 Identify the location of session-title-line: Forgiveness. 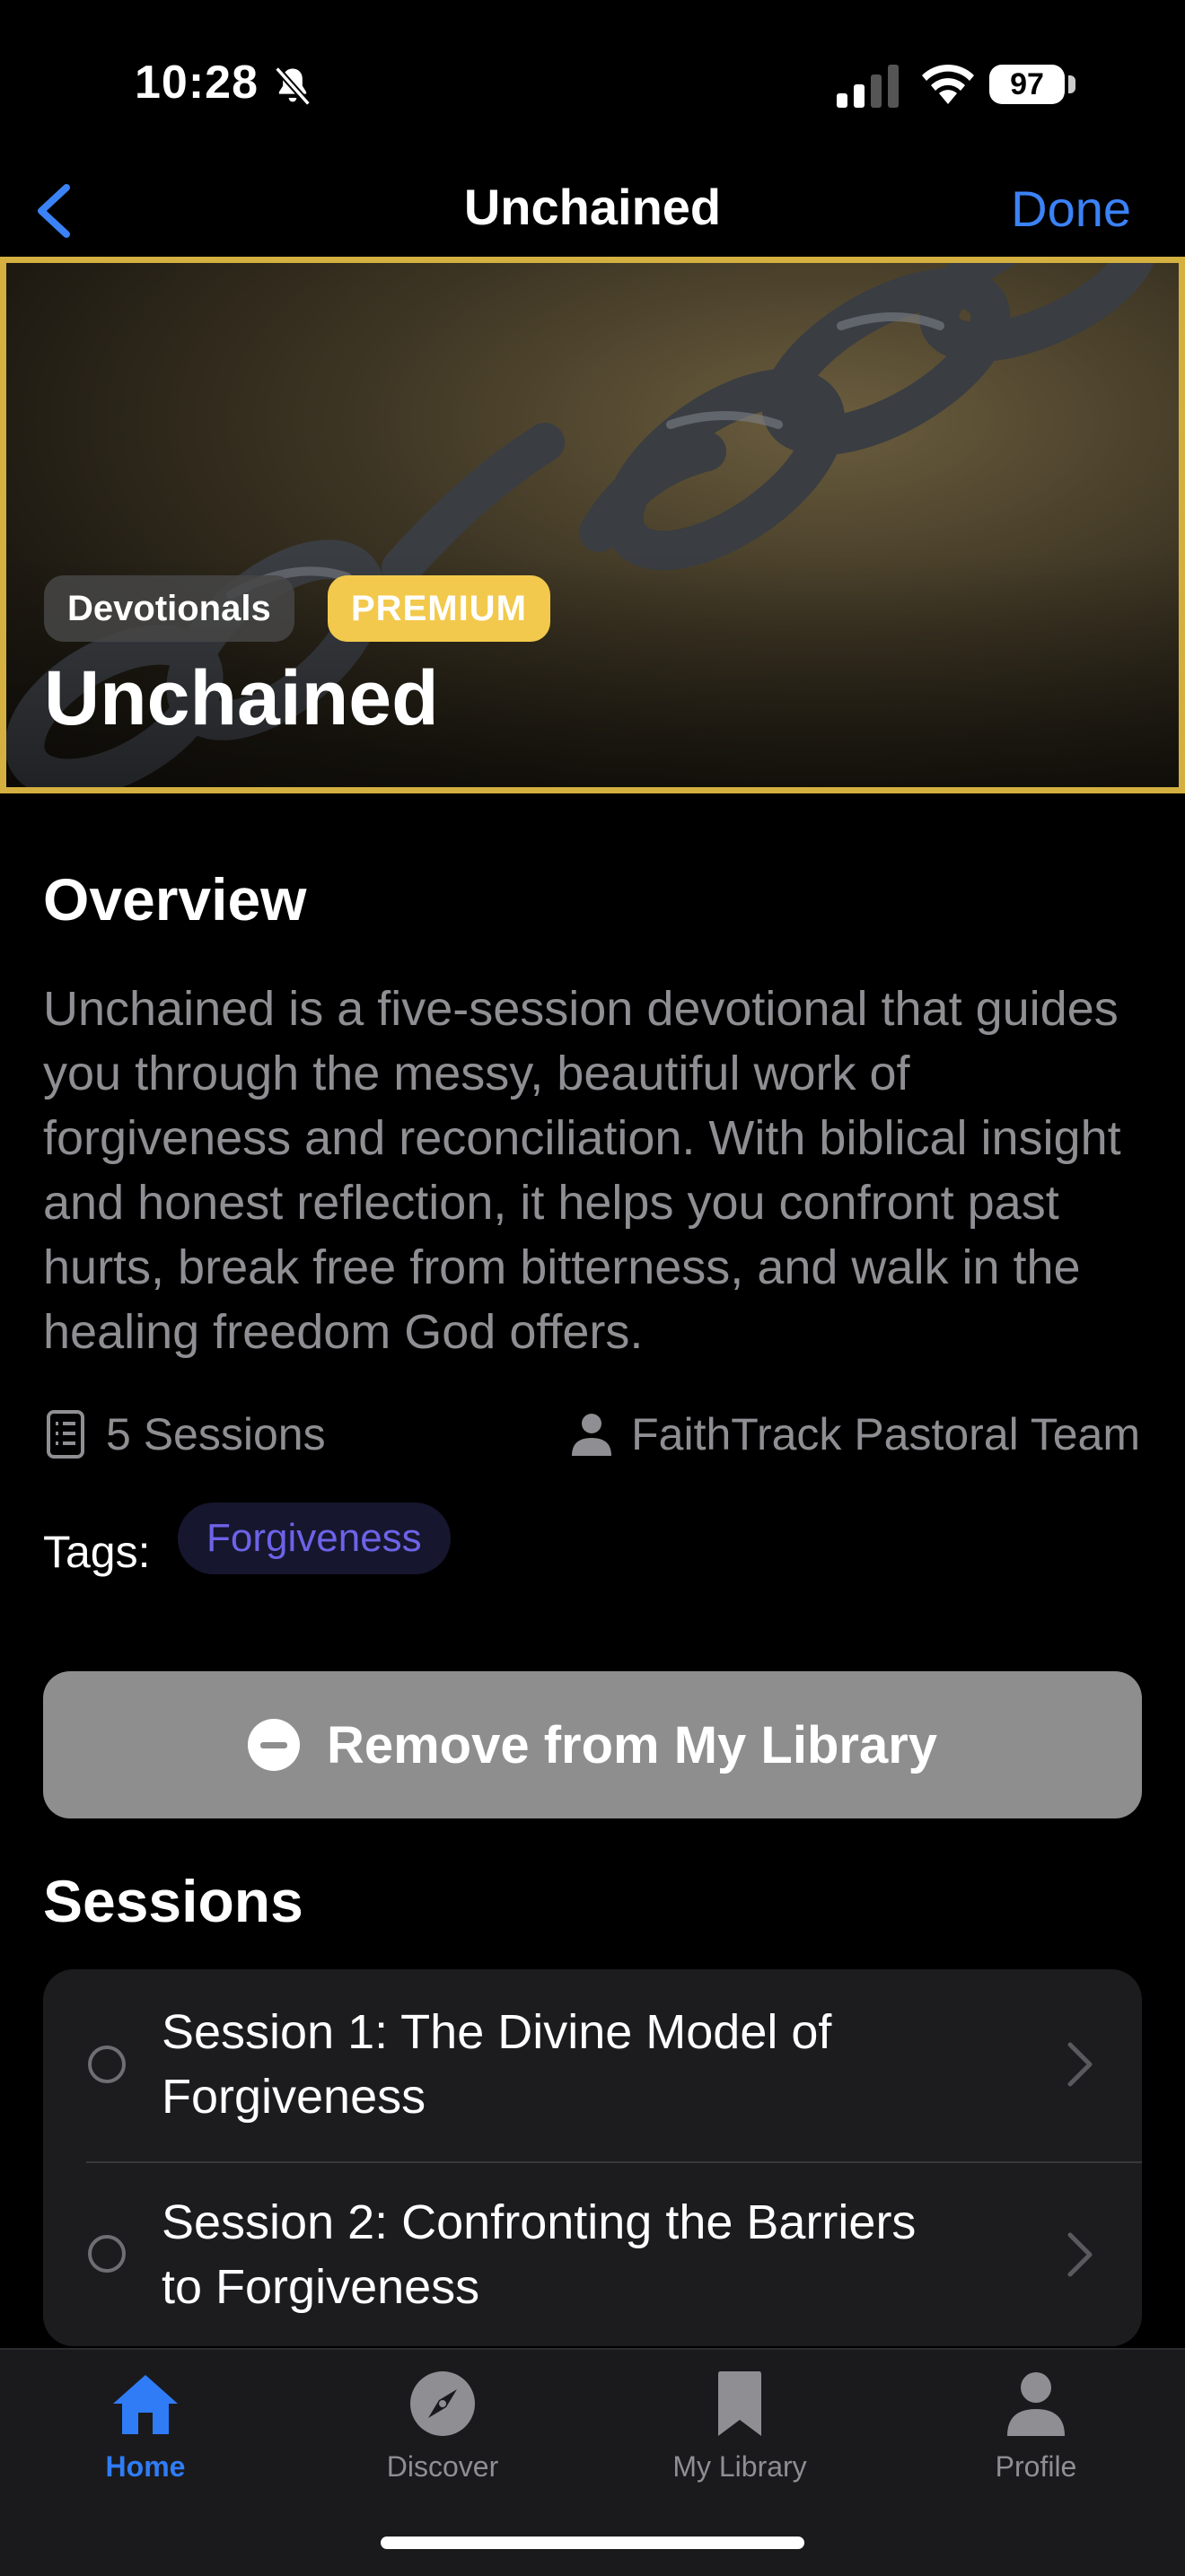
(294, 2097).